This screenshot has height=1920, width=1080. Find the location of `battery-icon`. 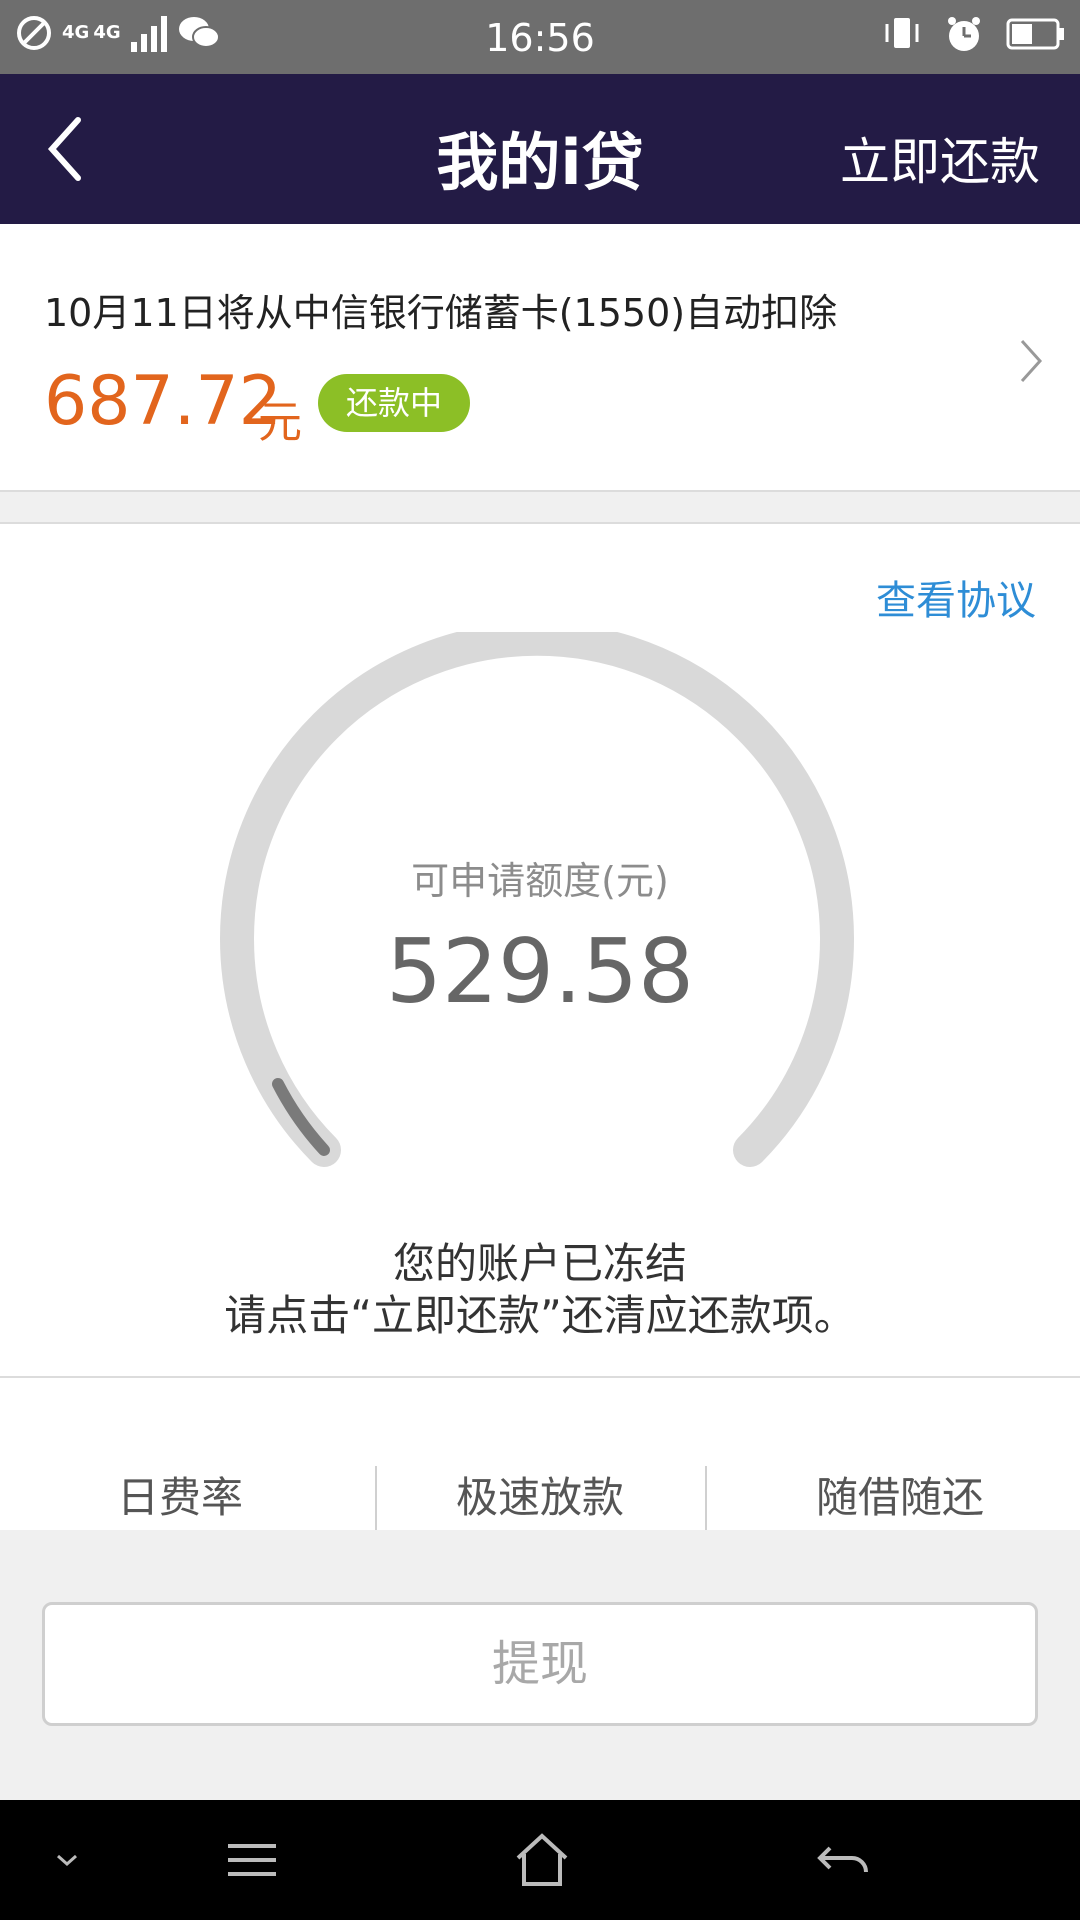

battery-icon is located at coordinates (1035, 34).